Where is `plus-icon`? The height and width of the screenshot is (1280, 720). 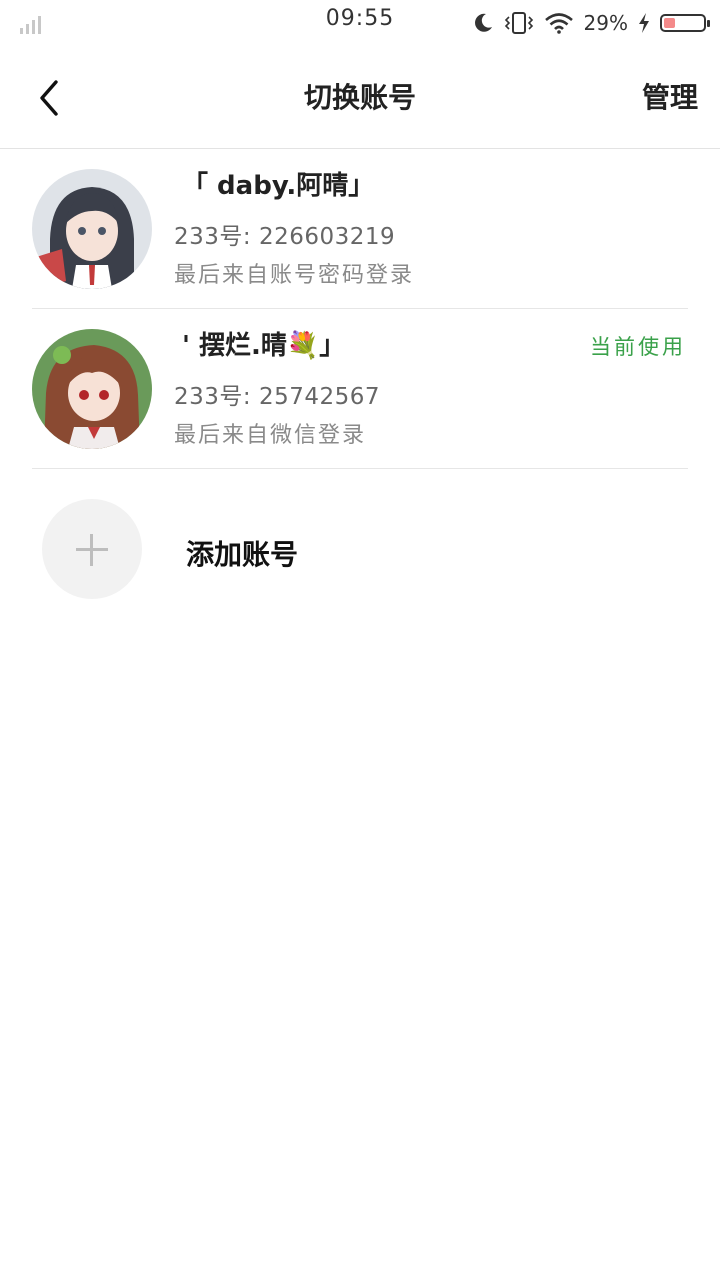
plus-icon is located at coordinates (92, 549).